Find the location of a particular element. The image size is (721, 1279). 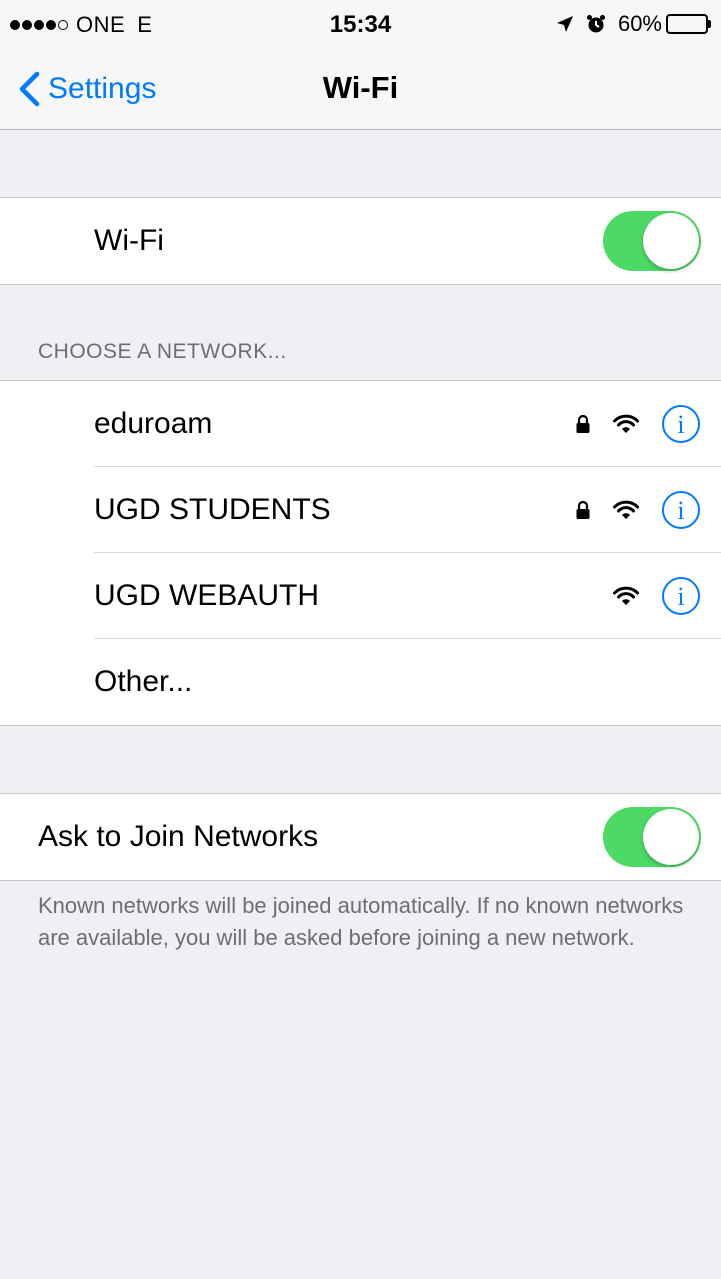

network-row-ugd-webauth: UGD WEBAUTH i is located at coordinates (360, 596).